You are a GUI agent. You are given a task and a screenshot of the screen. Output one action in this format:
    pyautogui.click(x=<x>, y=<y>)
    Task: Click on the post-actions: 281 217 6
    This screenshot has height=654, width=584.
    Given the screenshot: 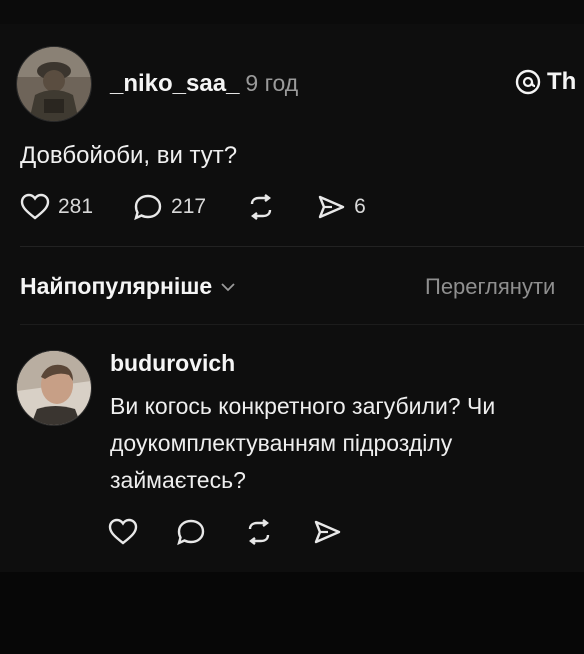 What is the action you would take?
    pyautogui.click(x=213, y=207)
    